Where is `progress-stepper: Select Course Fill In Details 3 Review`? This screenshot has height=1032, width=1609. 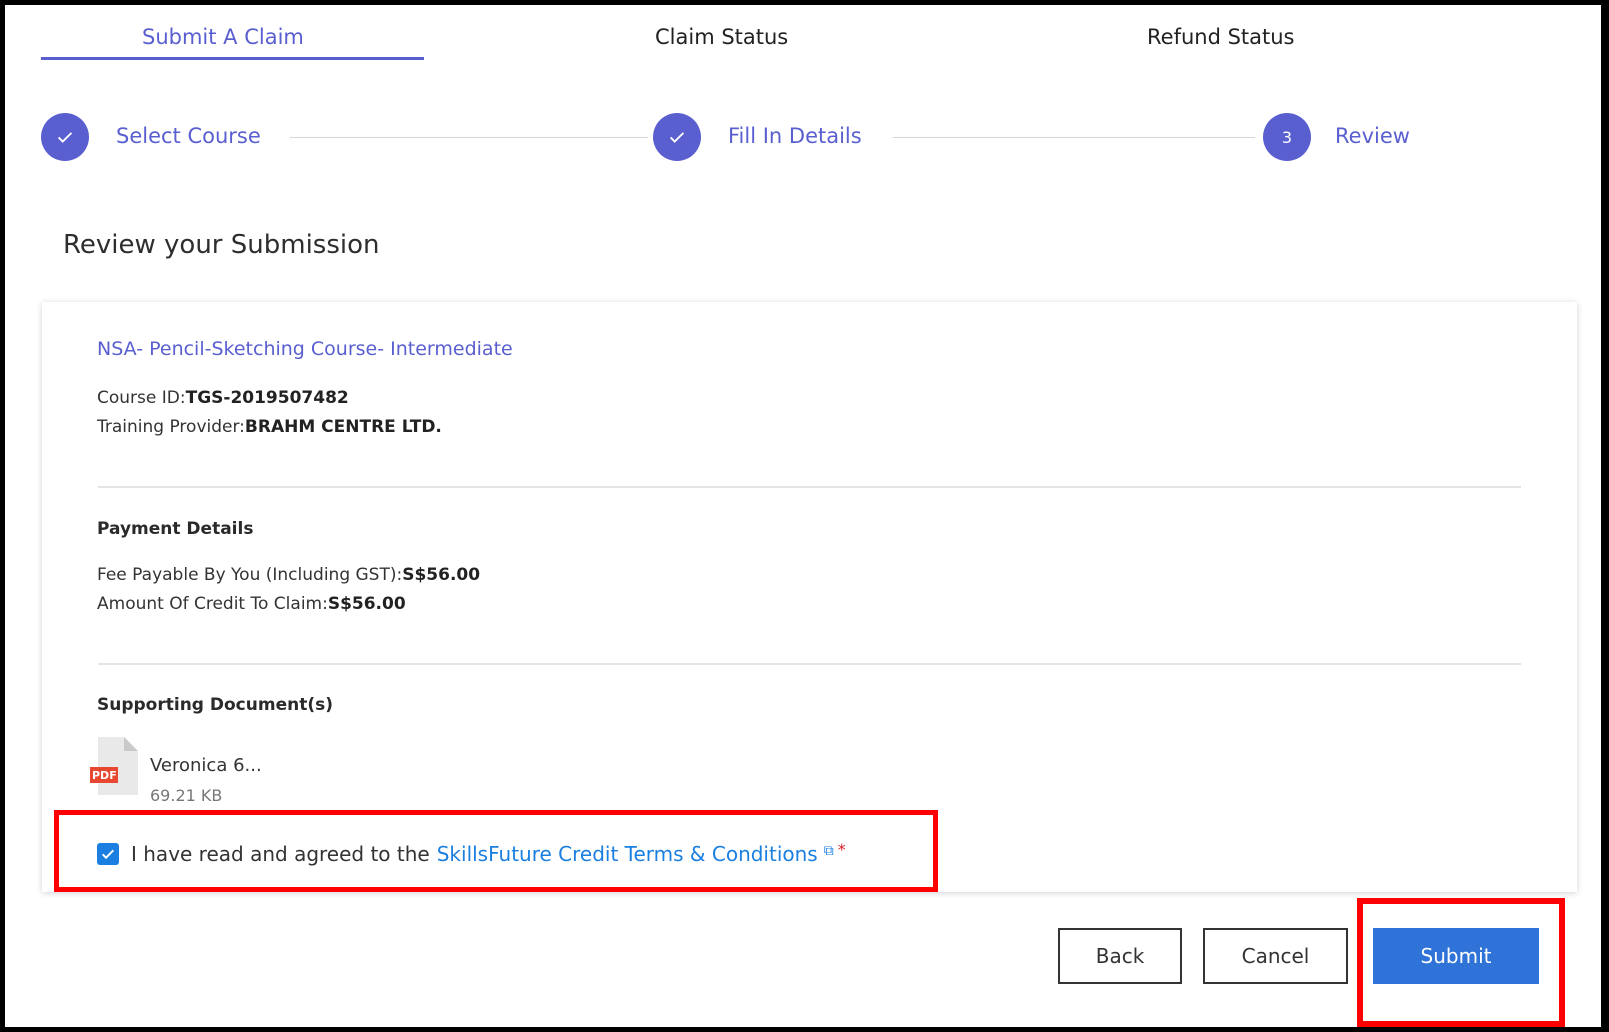 progress-stepper: Select Course Fill In Details 3 Review is located at coordinates (803, 135).